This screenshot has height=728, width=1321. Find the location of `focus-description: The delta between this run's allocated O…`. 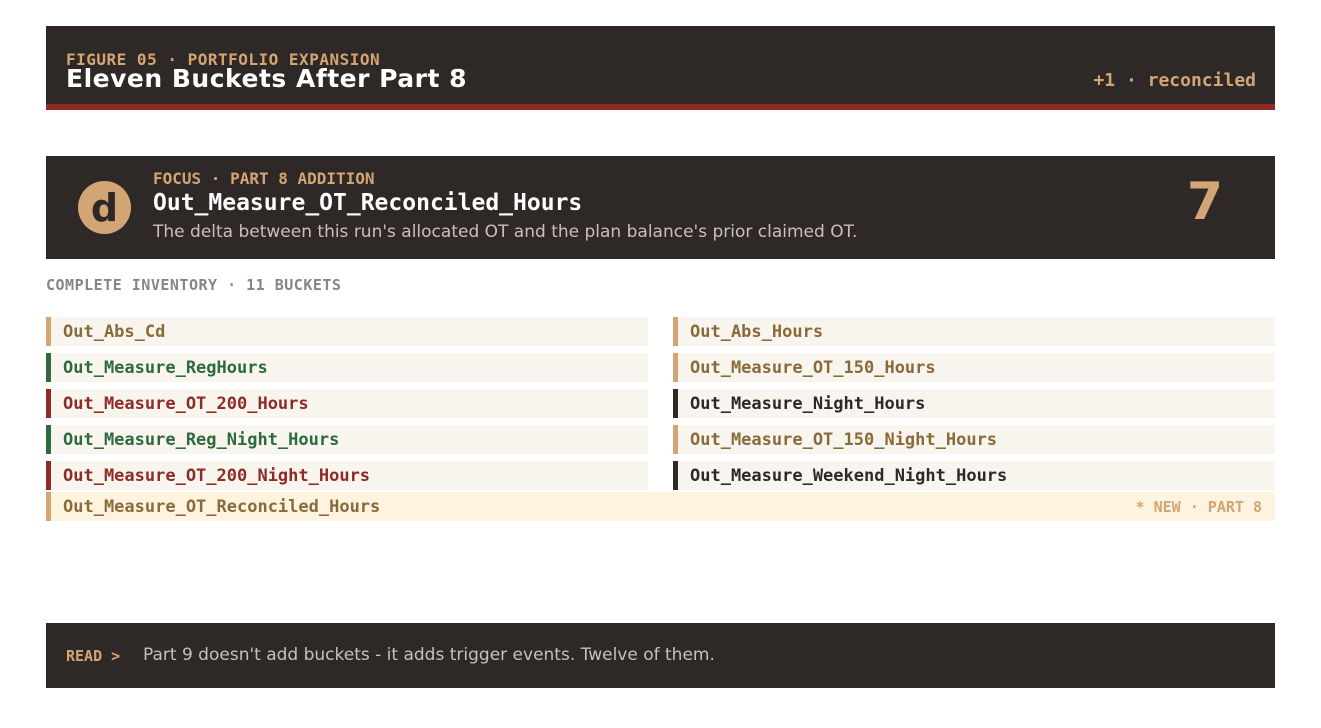

focus-description: The delta between this run's allocated O… is located at coordinates (505, 232).